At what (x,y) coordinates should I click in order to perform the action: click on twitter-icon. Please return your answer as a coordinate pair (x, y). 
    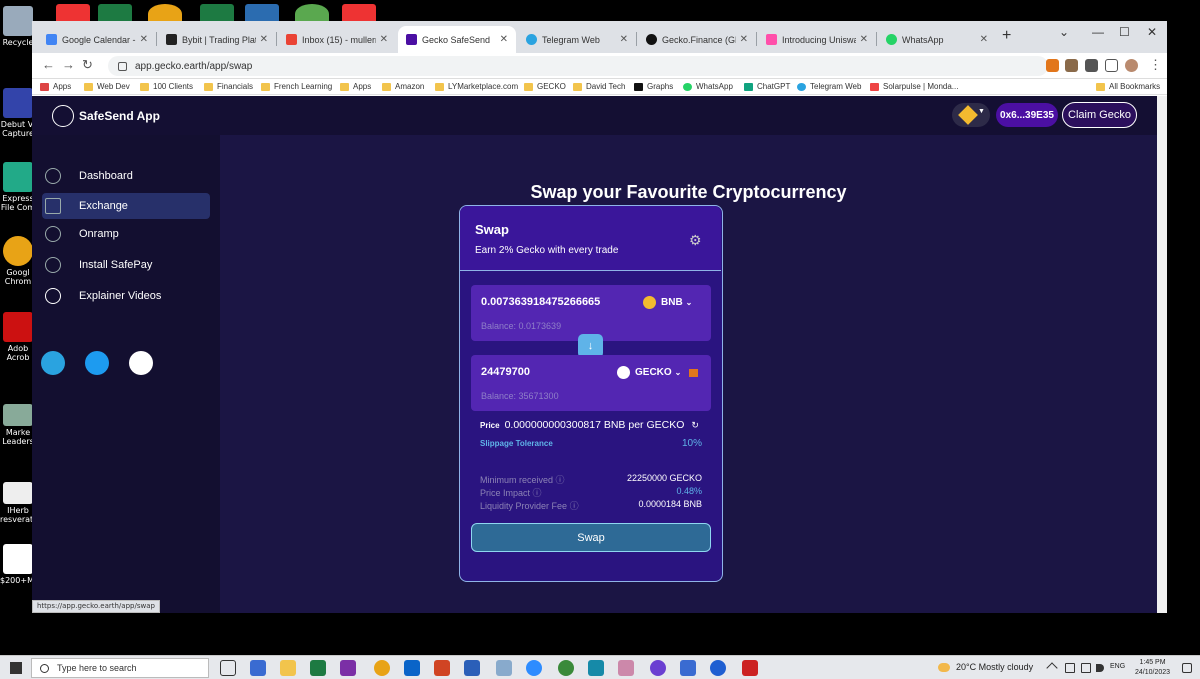
    Looking at the image, I should click on (97, 363).